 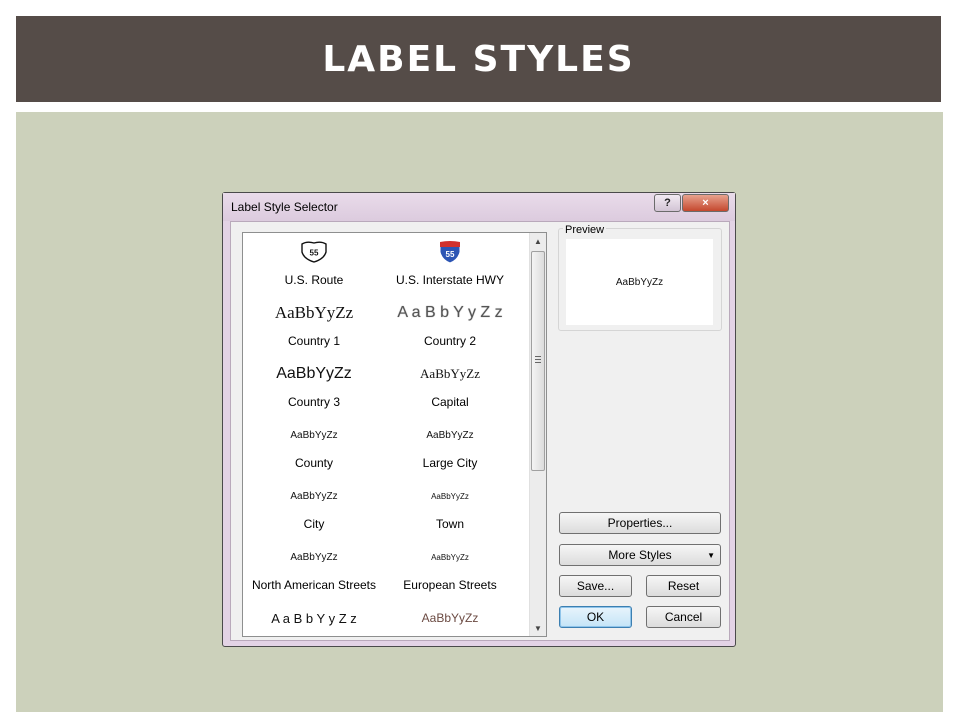 I want to click on gallery-item-label: Town, so click(x=449, y=524).